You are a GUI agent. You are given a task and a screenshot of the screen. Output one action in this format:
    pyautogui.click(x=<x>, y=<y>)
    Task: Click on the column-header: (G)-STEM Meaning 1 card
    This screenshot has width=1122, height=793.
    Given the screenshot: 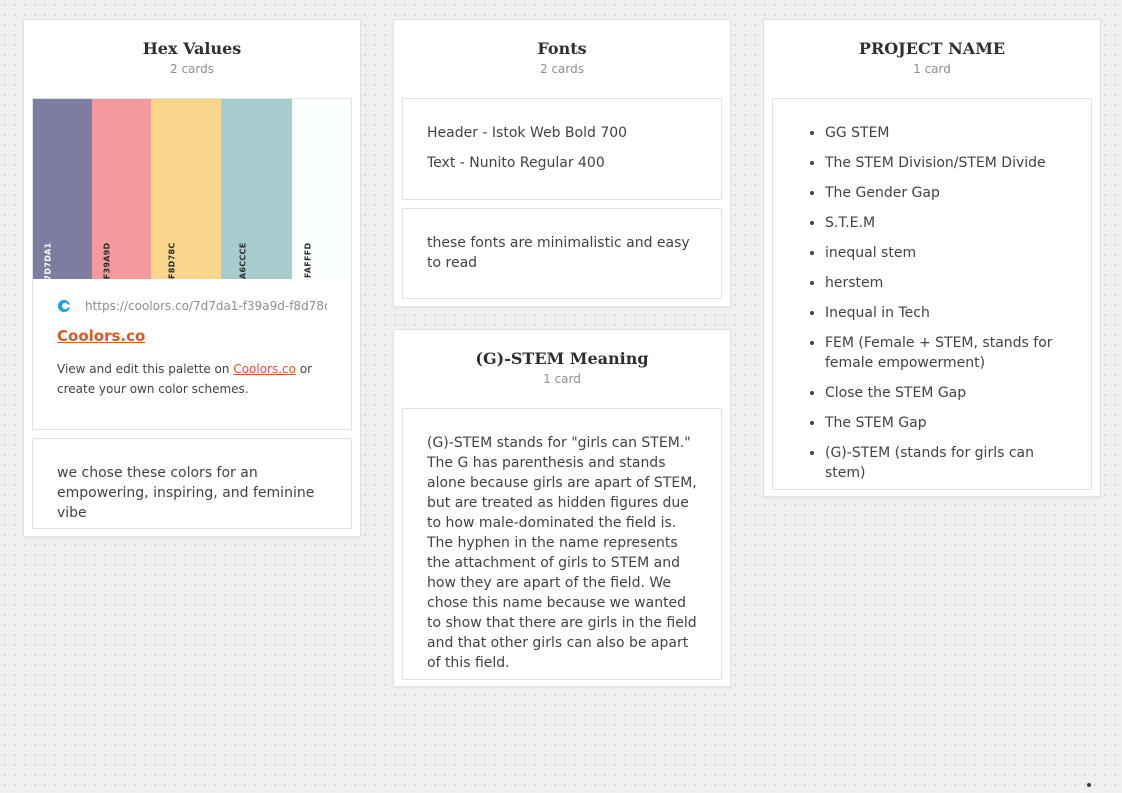 What is the action you would take?
    pyautogui.click(x=562, y=369)
    